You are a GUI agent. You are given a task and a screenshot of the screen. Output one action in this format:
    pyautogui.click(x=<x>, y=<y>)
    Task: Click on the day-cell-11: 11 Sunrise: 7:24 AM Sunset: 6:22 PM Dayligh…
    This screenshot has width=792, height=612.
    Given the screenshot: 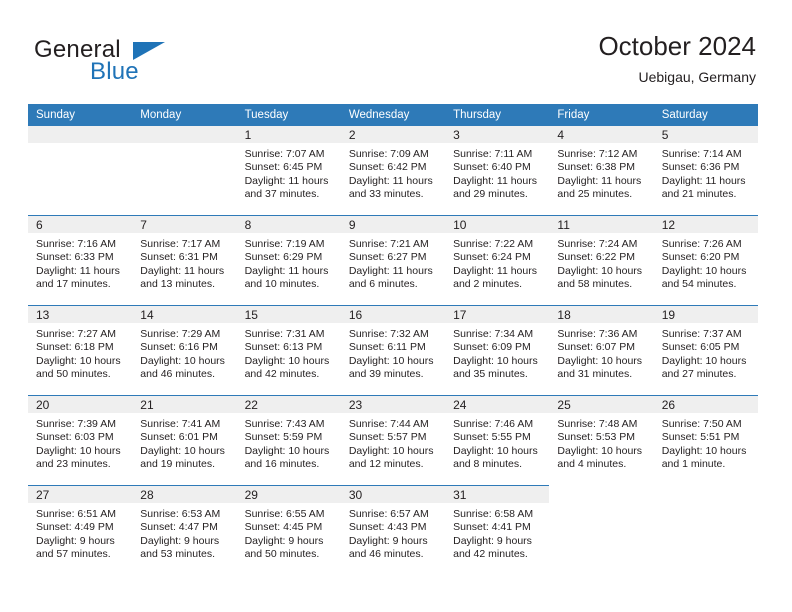 What is the action you would take?
    pyautogui.click(x=601, y=260)
    